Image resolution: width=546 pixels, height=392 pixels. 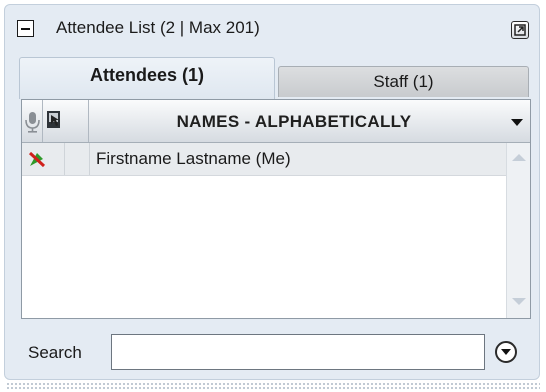 I want to click on tab-staff-label: Staff (1), so click(x=403, y=81).